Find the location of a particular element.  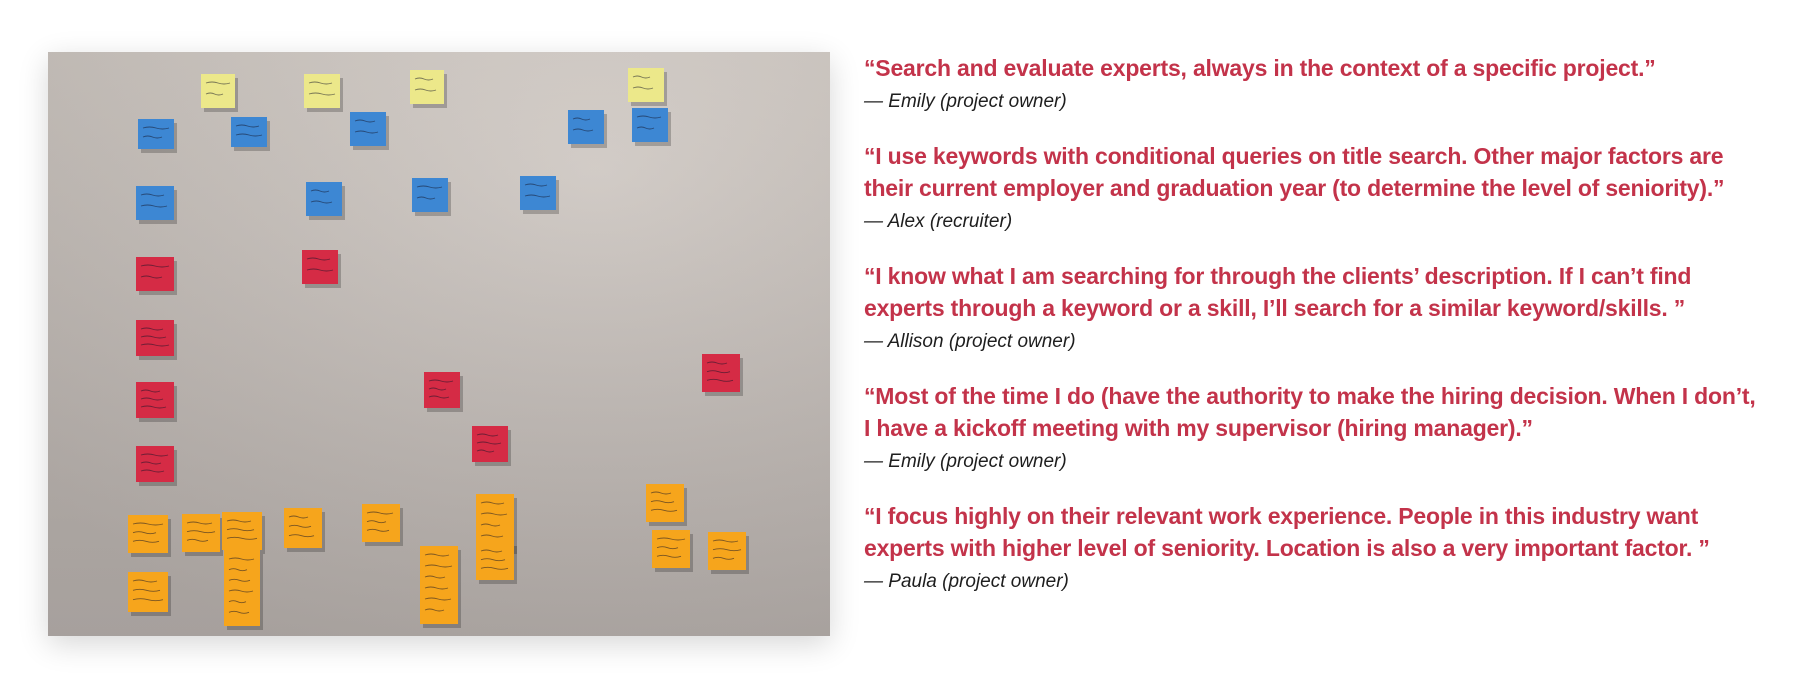

sticky-note-yellow: Phase 2: Work Checkpoint Process is located at coordinates (428, 89).